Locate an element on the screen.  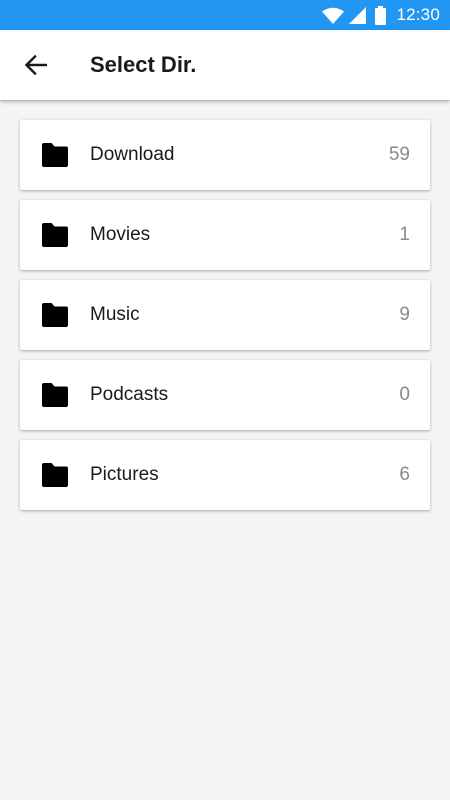
directory-item-podcasts: Podcasts 0 is located at coordinates (225, 395).